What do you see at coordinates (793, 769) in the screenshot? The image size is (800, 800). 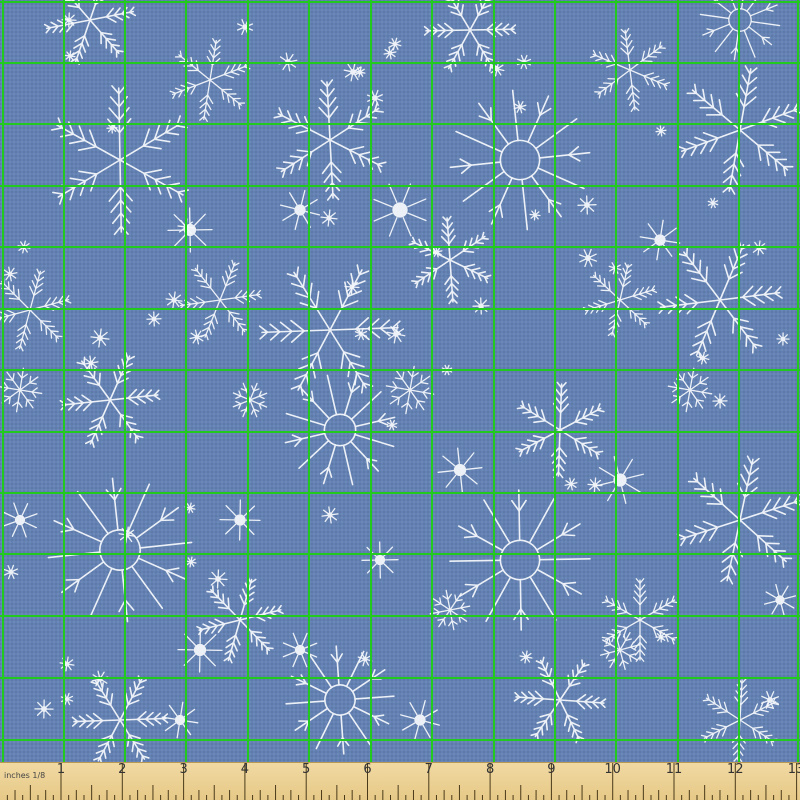 I see `ruler-number: 13` at bounding box center [793, 769].